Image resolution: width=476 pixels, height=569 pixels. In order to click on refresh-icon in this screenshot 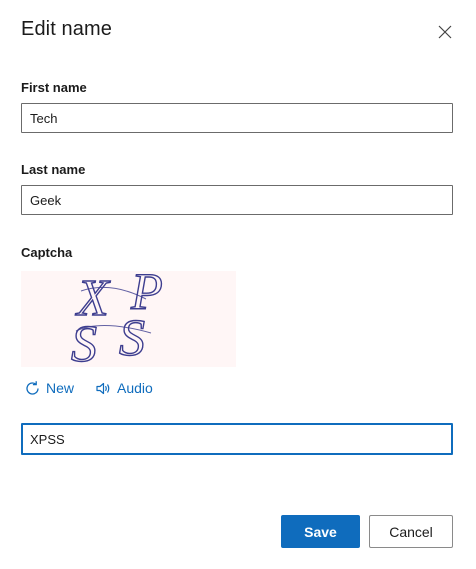, I will do `click(32, 387)`.